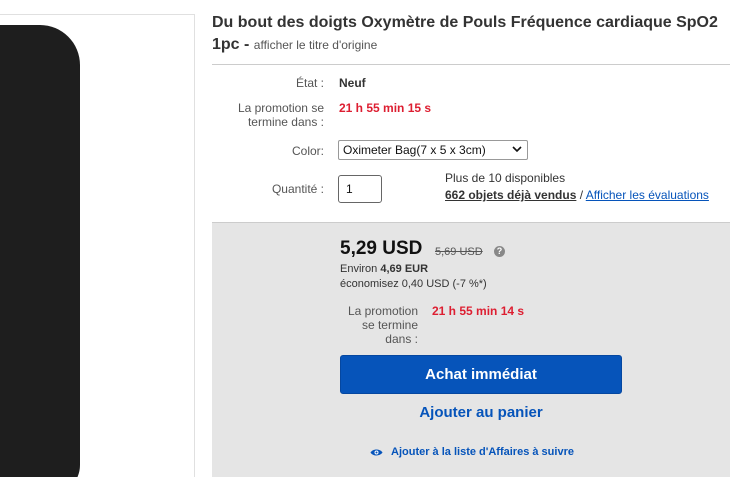 The image size is (730, 477). I want to click on sold-count-link: 662 objets déjà vendus, so click(510, 195).